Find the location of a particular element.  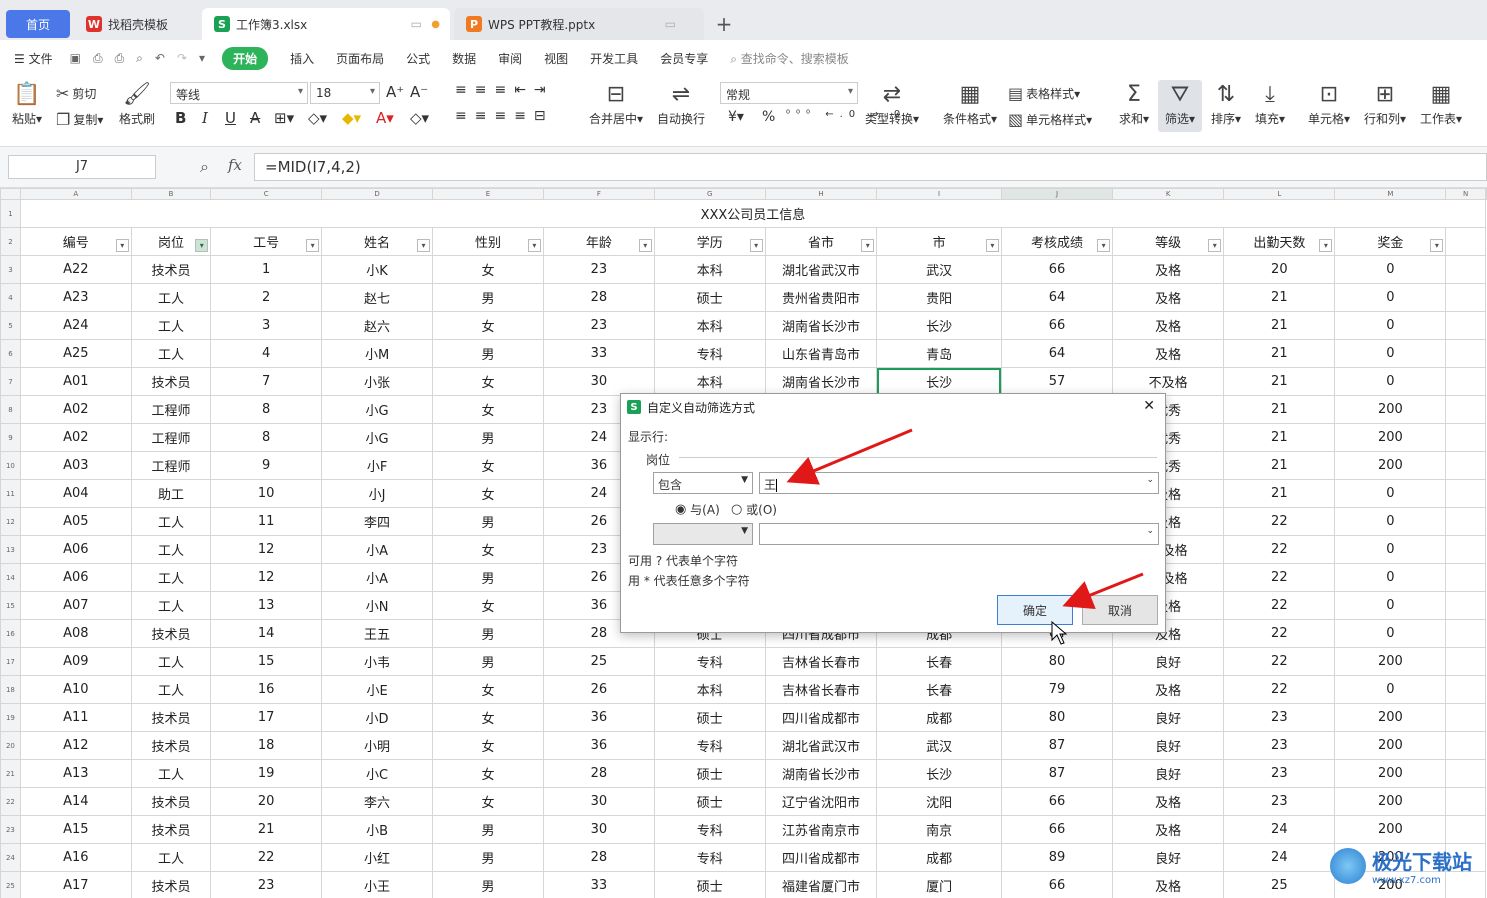

table-cell: 1 is located at coordinates (266, 269).